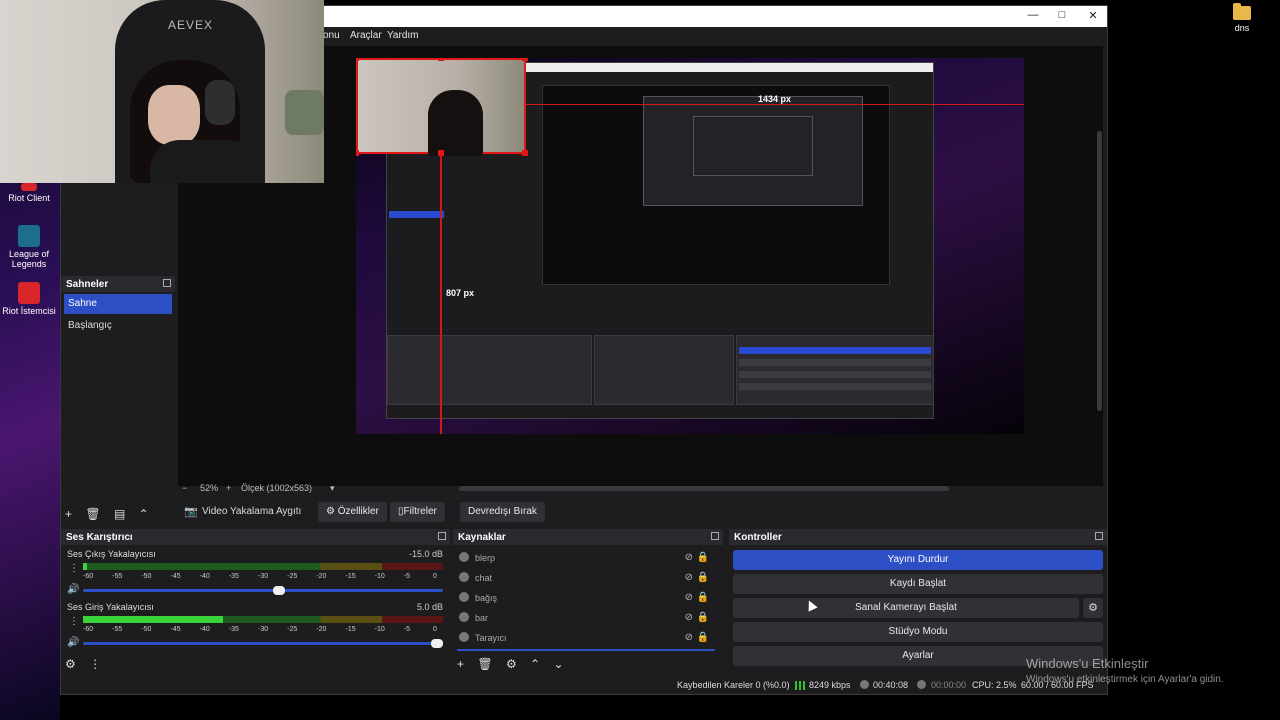 The height and width of the screenshot is (720, 1280). What do you see at coordinates (357, 59) in the screenshot?
I see `resize-handle-tl` at bounding box center [357, 59].